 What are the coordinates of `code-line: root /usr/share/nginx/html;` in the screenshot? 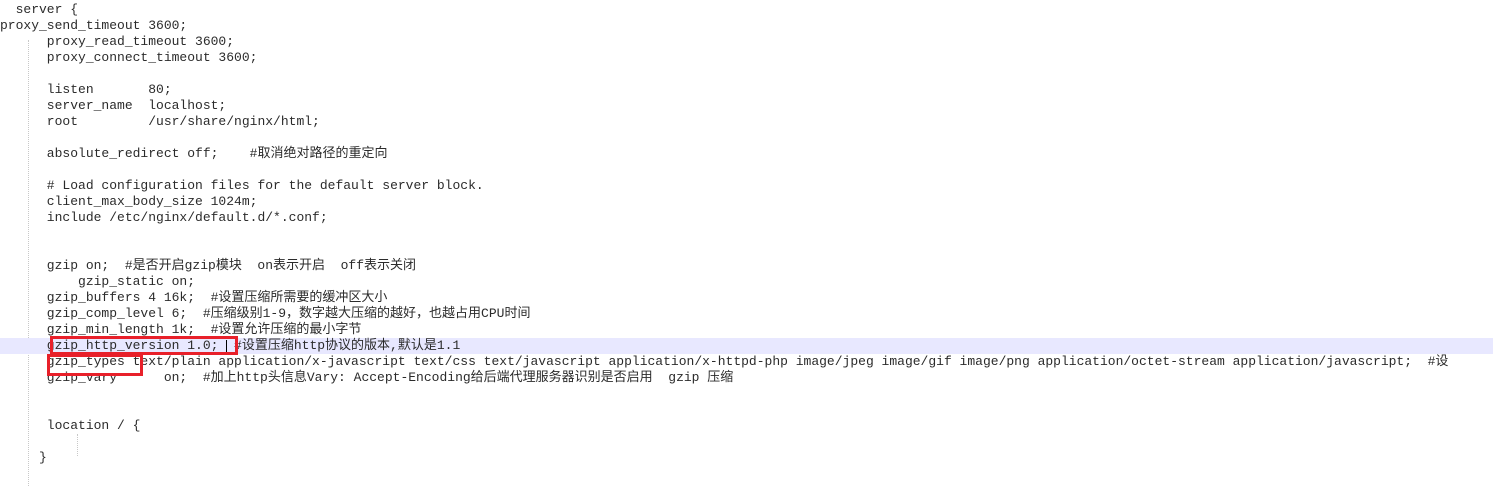 It's located at (160, 122).